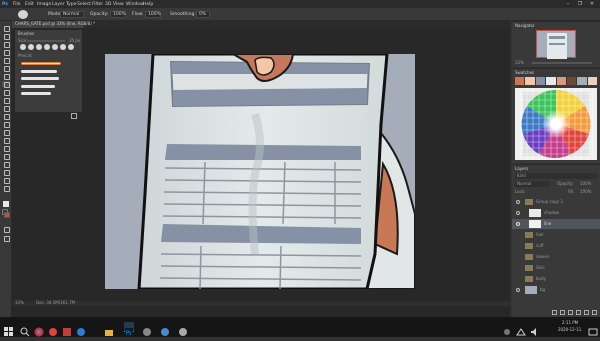 Image resolution: width=600 pixels, height=341 pixels. I want to click on hand-tool-icon, so click(6, 172).